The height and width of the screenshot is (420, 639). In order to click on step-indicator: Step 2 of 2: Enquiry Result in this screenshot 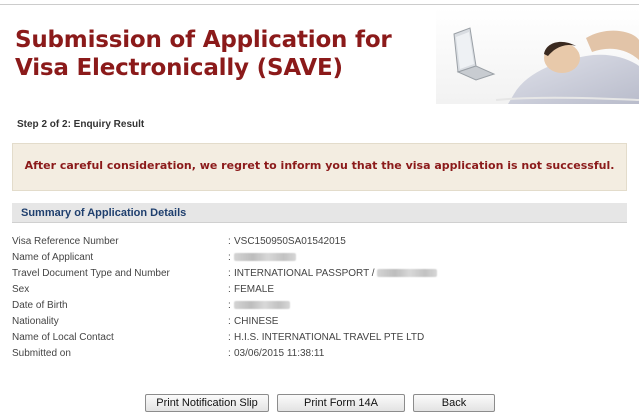, I will do `click(81, 124)`.